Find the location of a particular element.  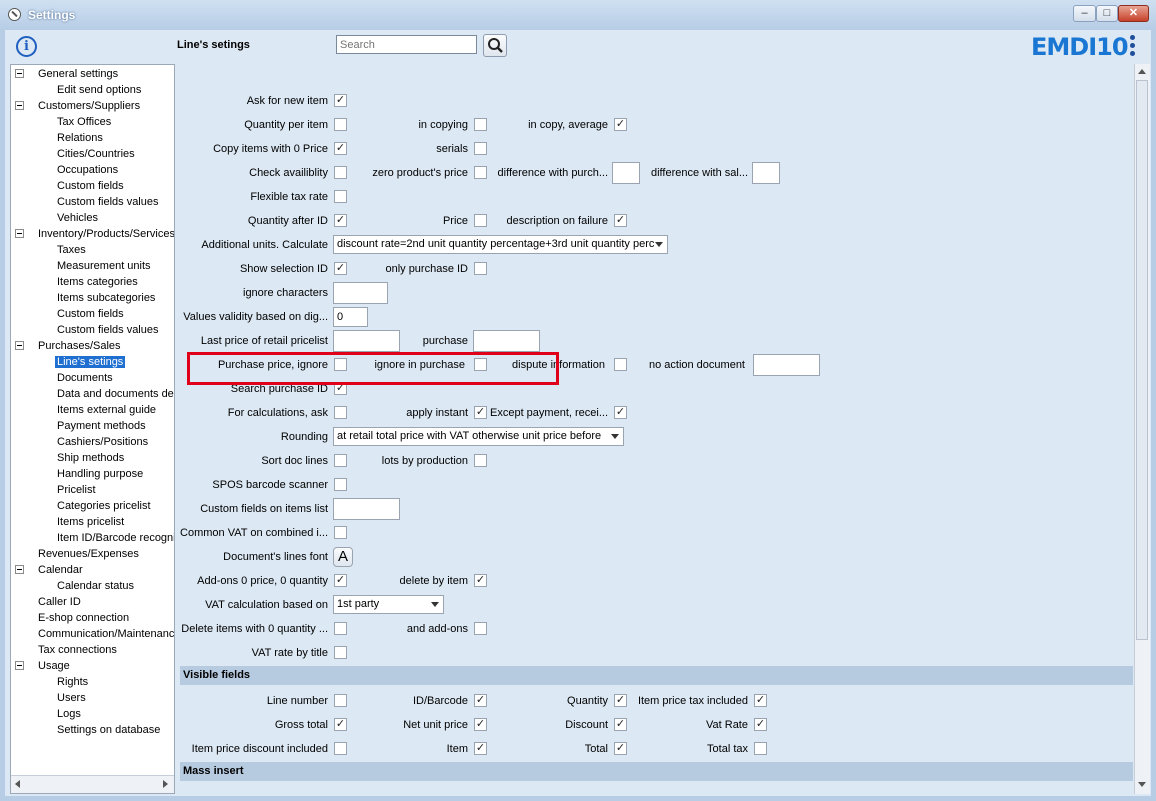

tree-item: Calendar status is located at coordinates (75, 586).